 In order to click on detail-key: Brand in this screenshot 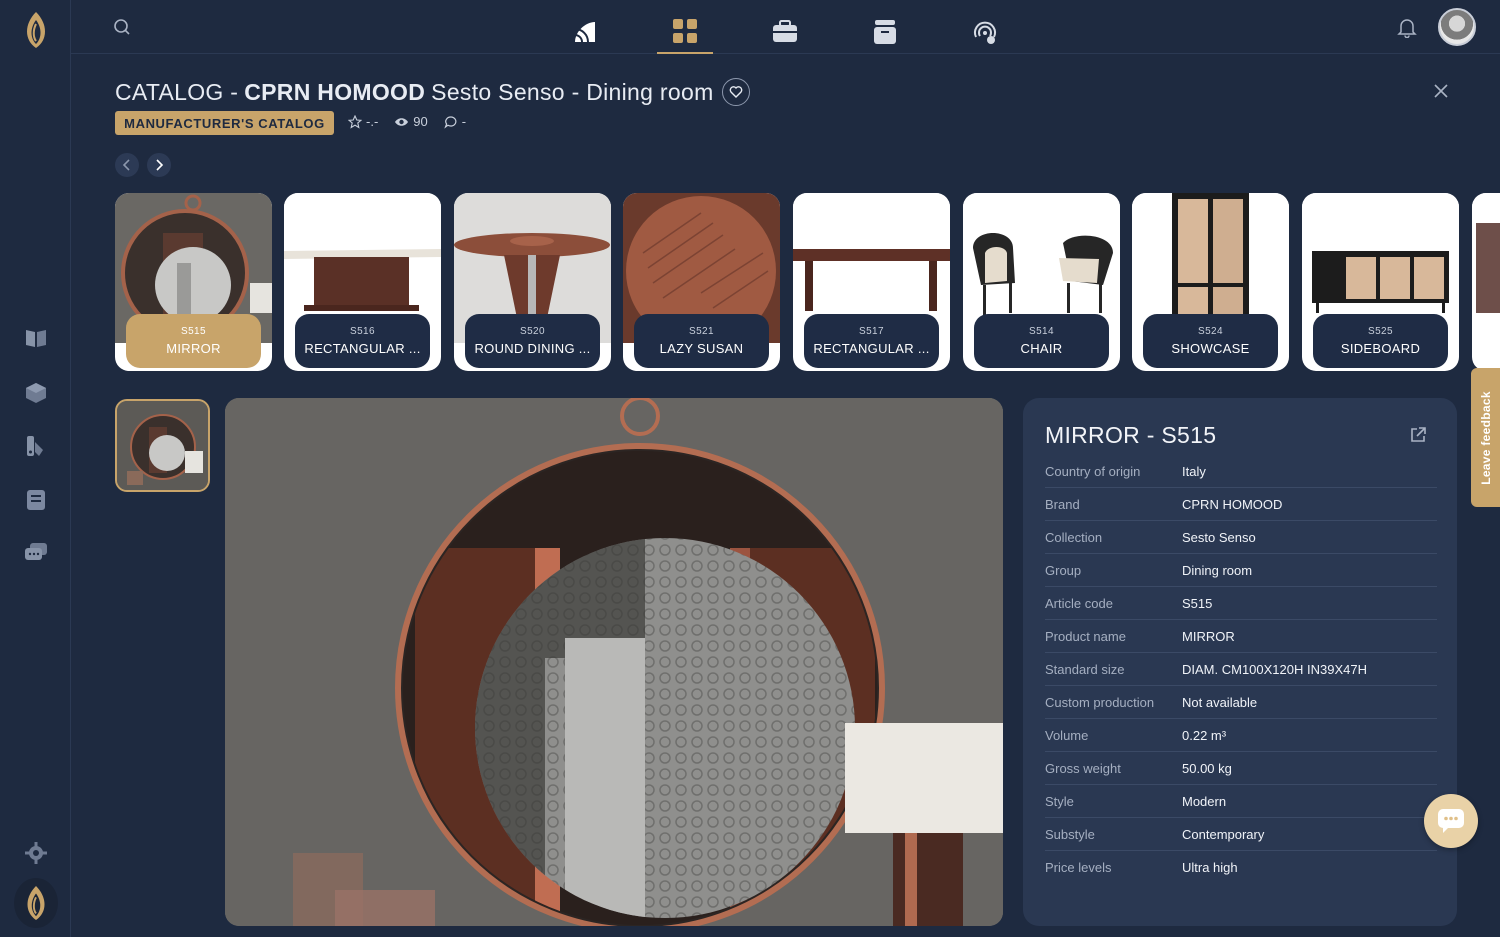, I will do `click(1062, 504)`.